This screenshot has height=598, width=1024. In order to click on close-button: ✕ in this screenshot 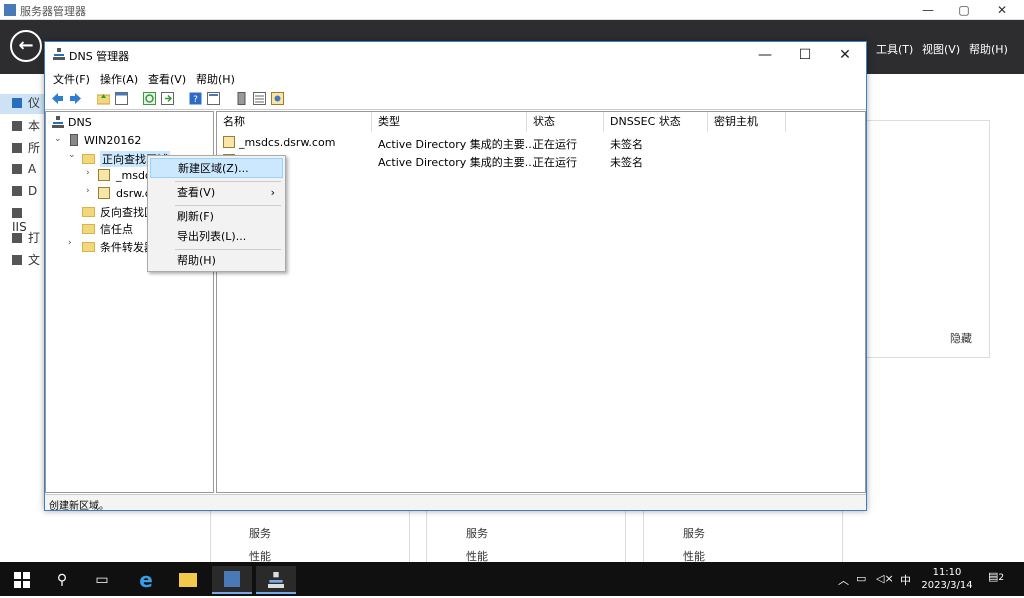, I will do `click(1002, 10)`.